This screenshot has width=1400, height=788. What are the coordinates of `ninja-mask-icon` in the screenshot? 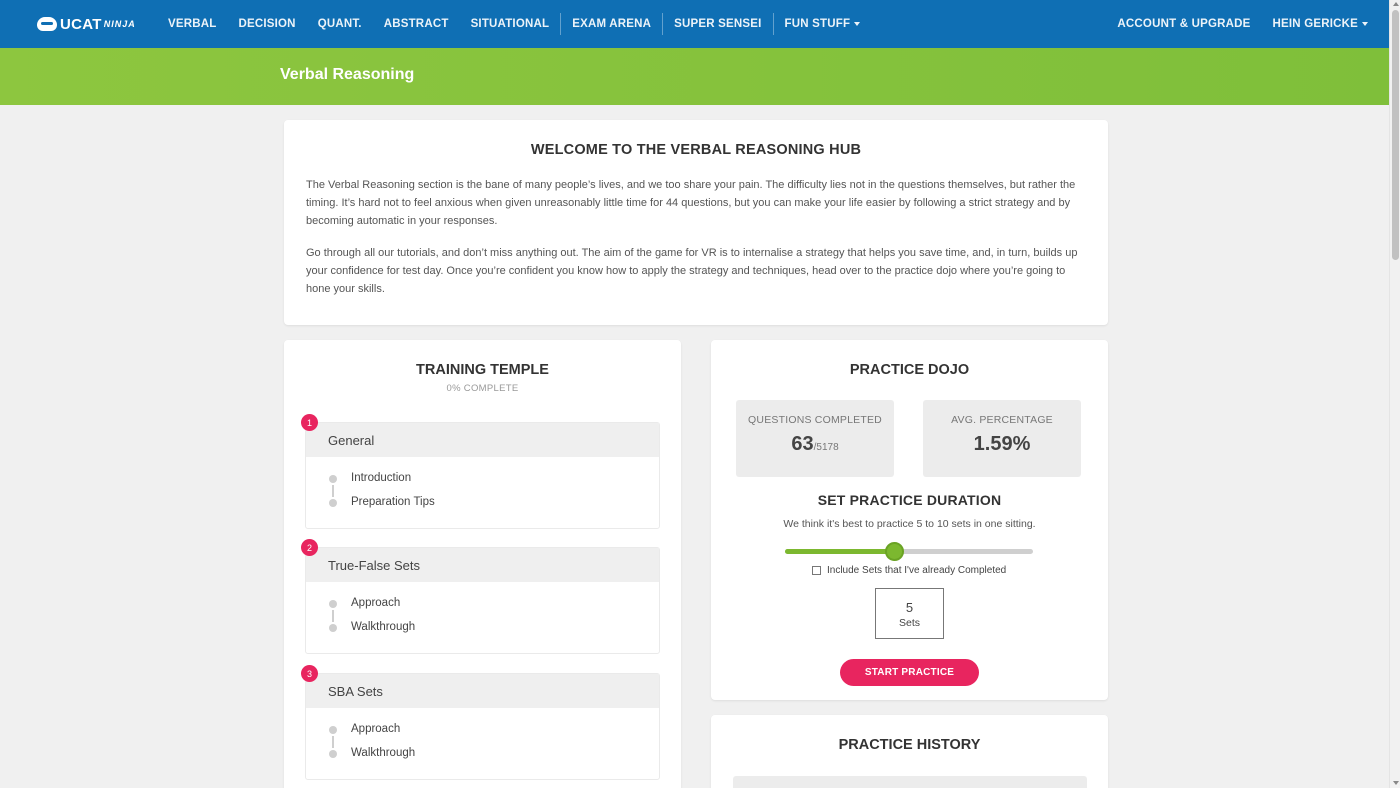 It's located at (47, 24).